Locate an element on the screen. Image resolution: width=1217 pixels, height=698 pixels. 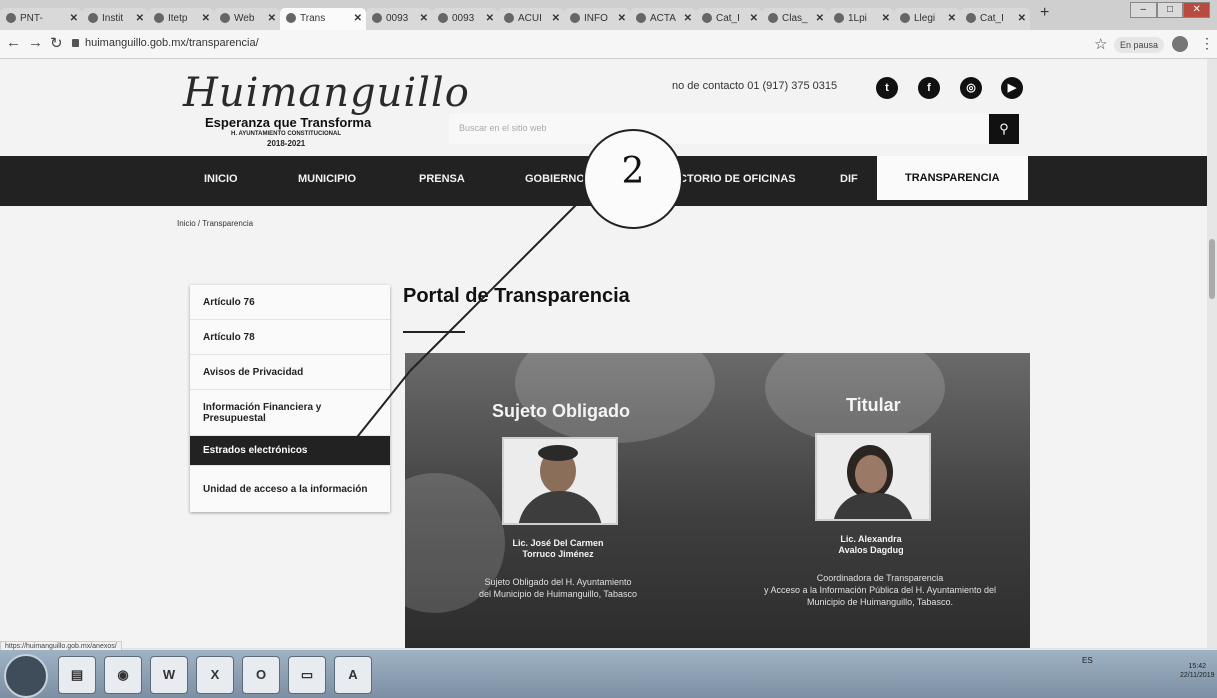
system-clock: 15:42 22/11/2019 is located at coordinates (1197, 671).